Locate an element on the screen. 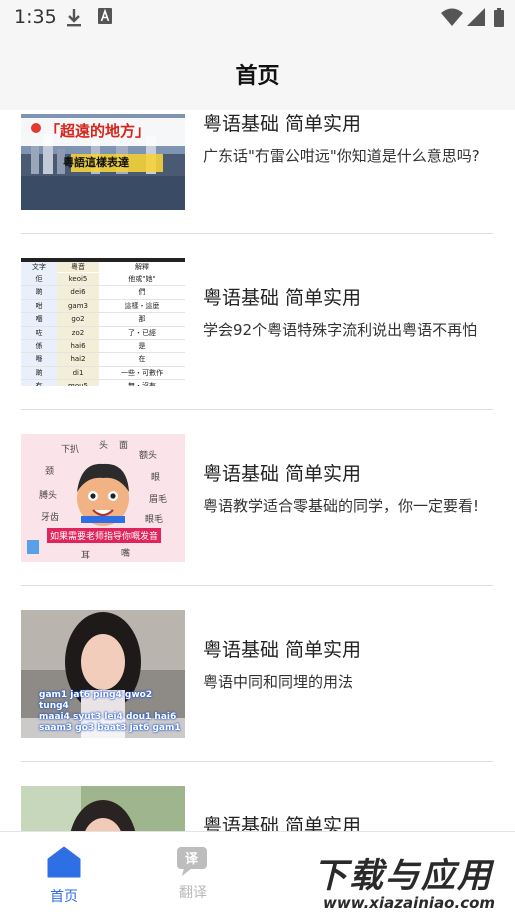  status-time: 1:35 is located at coordinates (35, 17).